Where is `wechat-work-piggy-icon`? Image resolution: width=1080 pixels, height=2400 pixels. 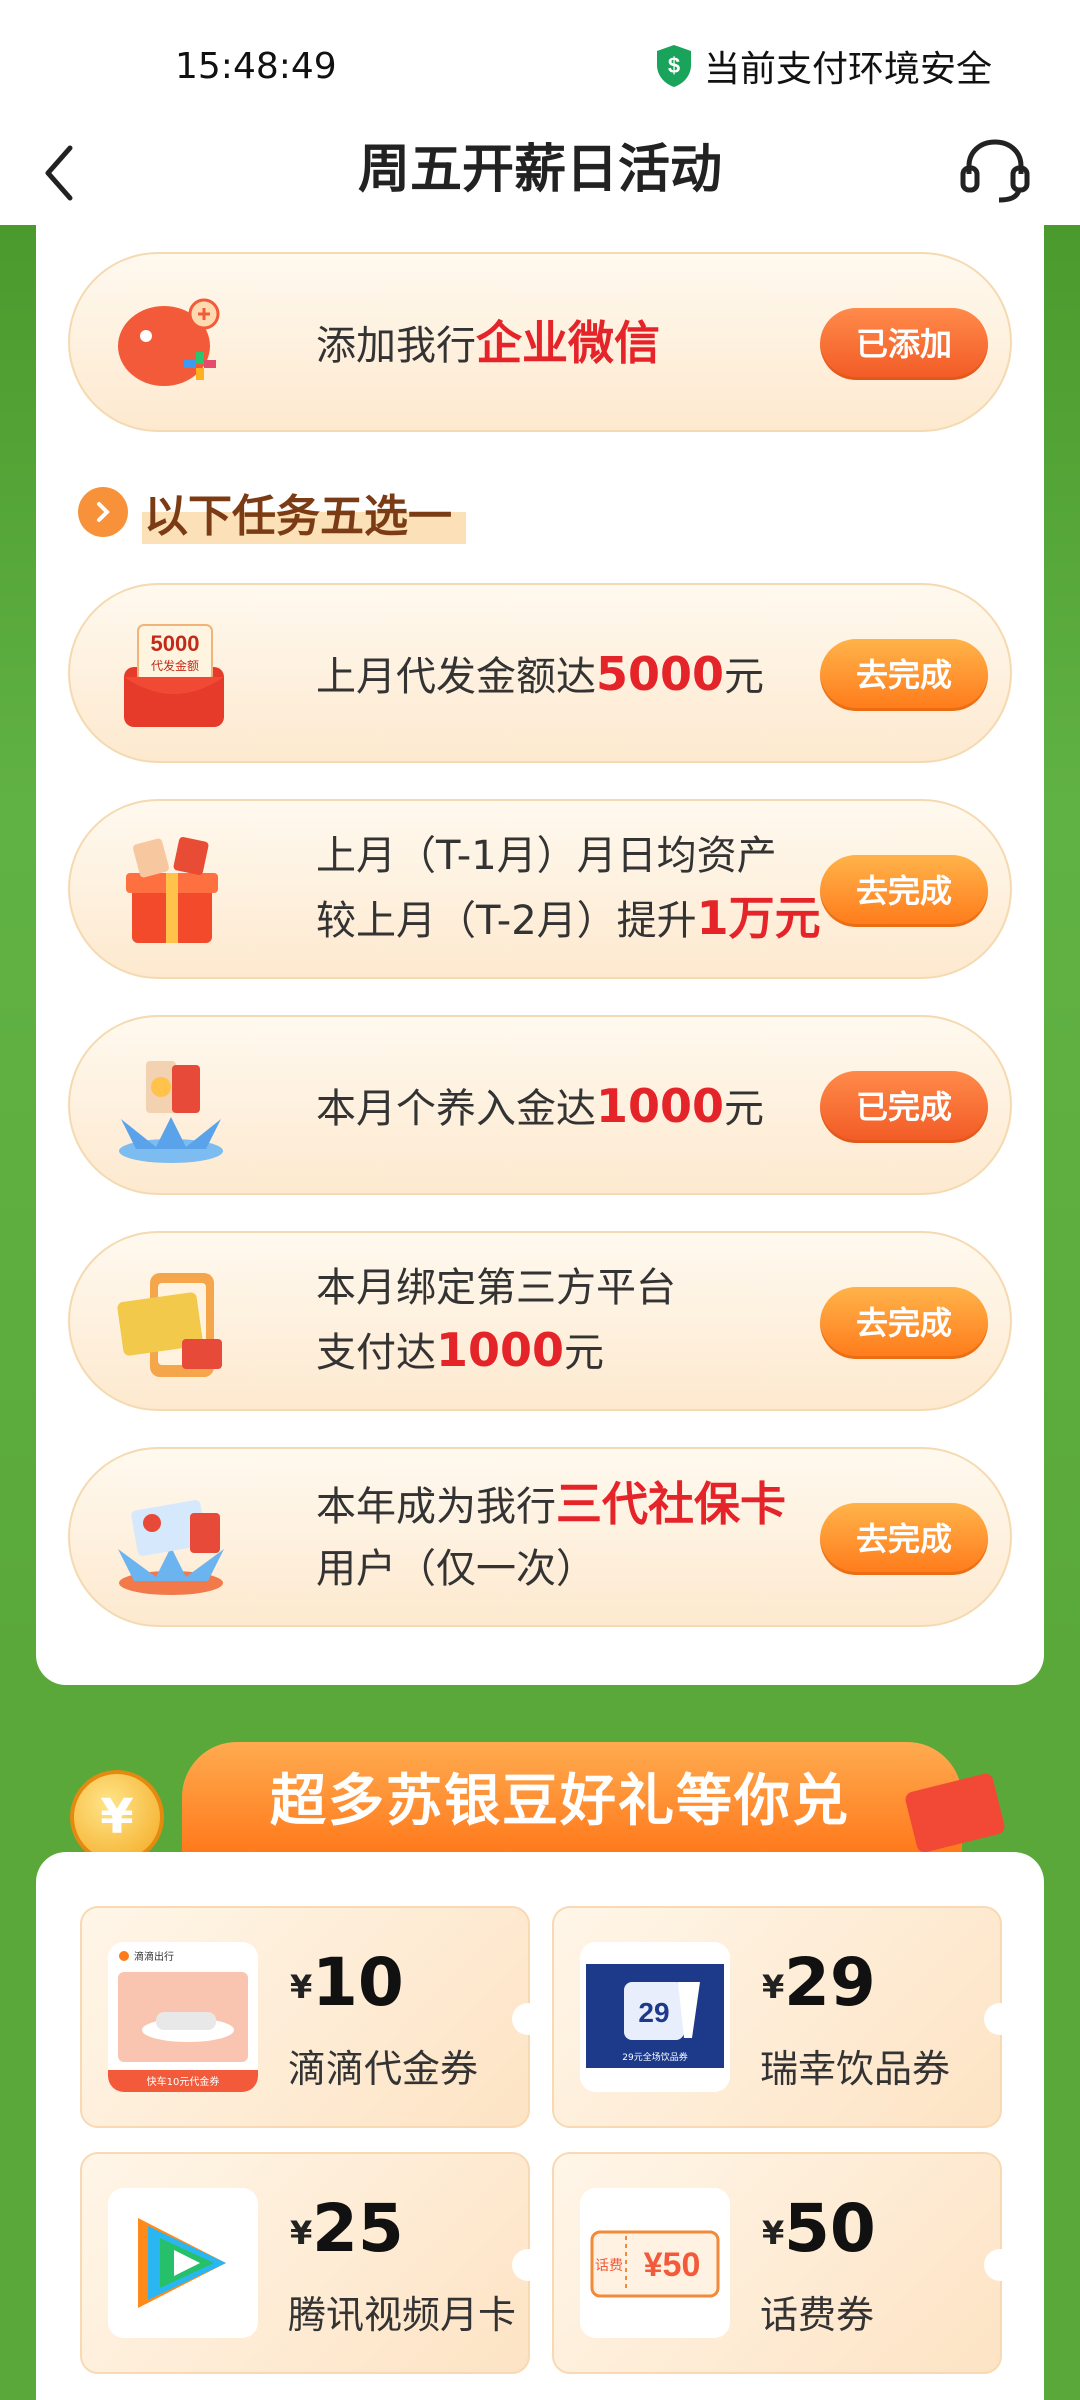
wechat-work-piggy-icon is located at coordinates (169, 342).